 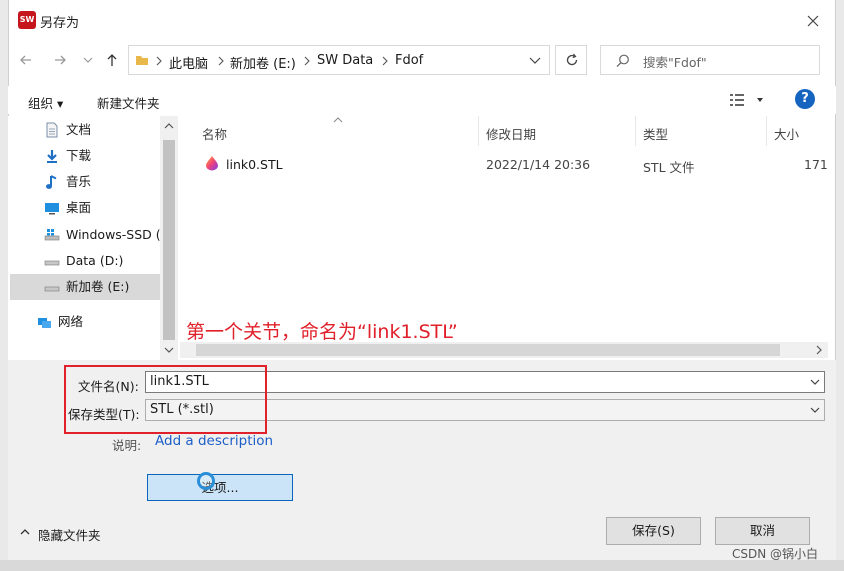 I want to click on title-bar: SW 另存为, so click(x=422, y=20).